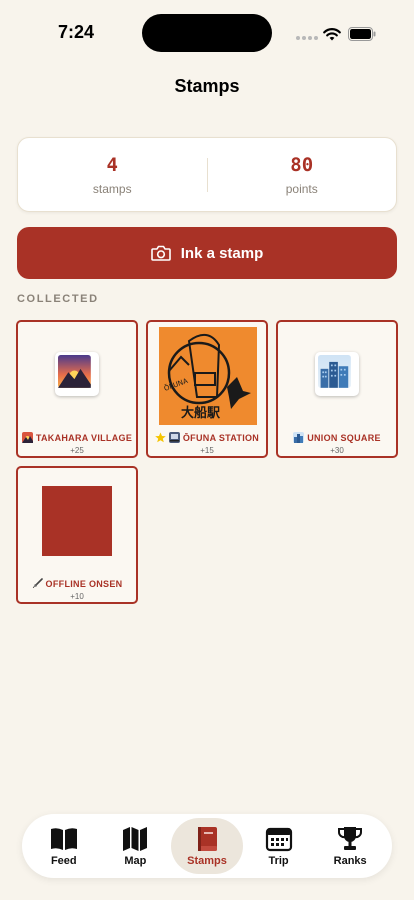 This screenshot has width=414, height=900. I want to click on points-total: 80 points, so click(302, 175).